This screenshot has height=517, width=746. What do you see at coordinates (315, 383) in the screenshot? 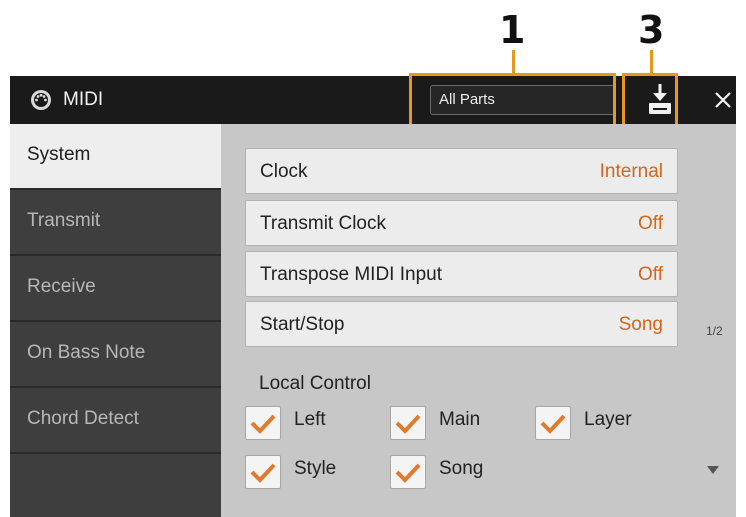
I see `local-control-title: Local Control` at bounding box center [315, 383].